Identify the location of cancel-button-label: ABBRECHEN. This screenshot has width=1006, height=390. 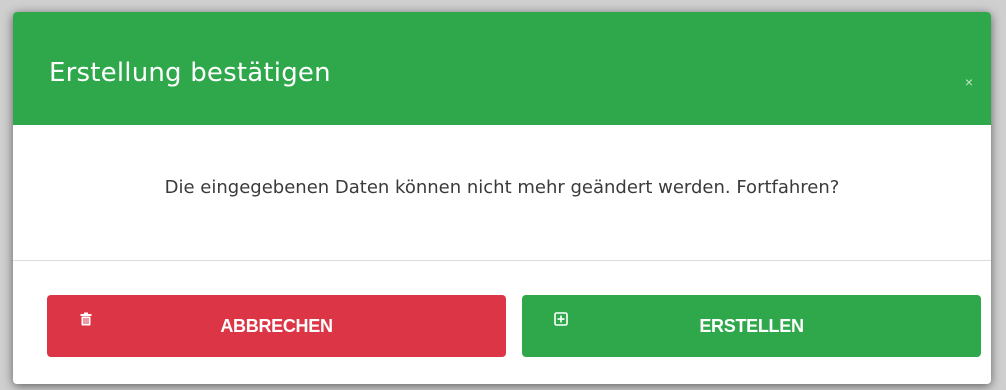
(276, 326).